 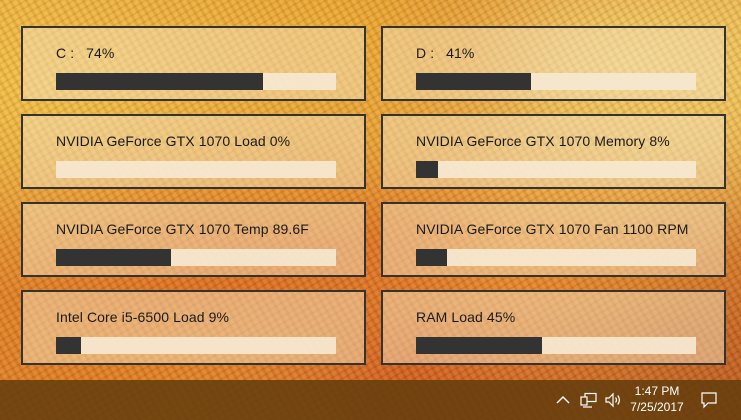 I want to click on system-clock: 1:47 PM 7/25/2017, so click(x=657, y=399).